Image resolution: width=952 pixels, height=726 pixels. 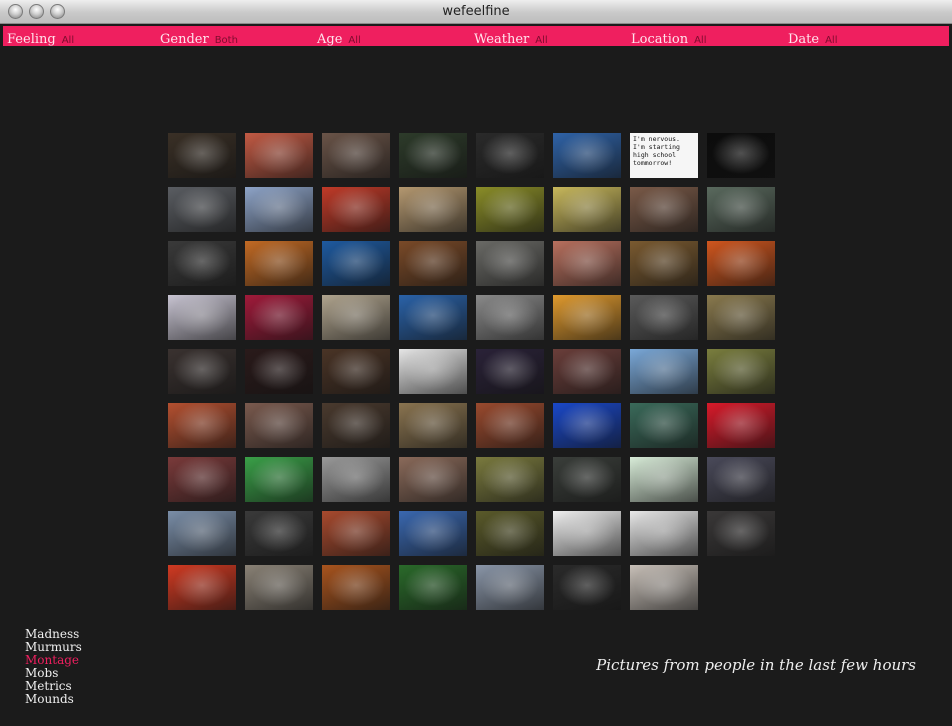 I want to click on filter-age: Age All, so click(x=339, y=37).